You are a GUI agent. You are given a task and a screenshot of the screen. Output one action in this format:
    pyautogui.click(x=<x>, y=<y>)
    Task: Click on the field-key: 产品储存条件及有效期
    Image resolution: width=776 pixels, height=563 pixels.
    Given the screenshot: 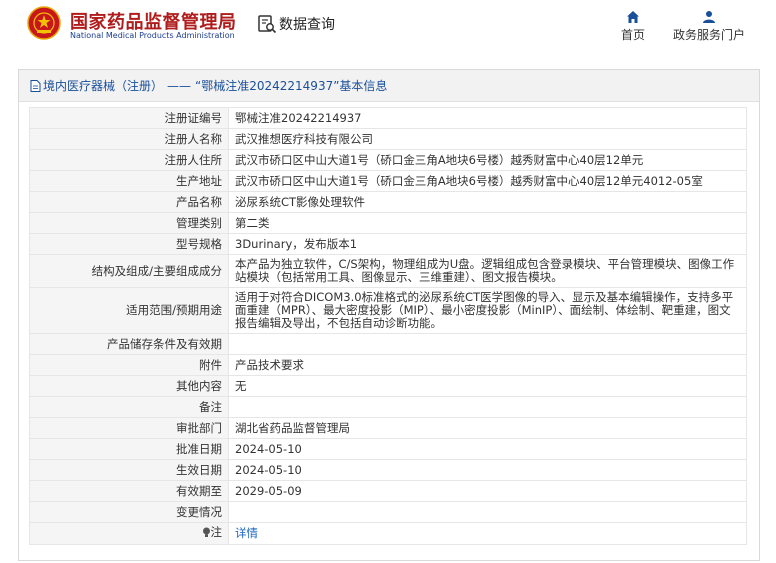 What is the action you would take?
    pyautogui.click(x=129, y=344)
    